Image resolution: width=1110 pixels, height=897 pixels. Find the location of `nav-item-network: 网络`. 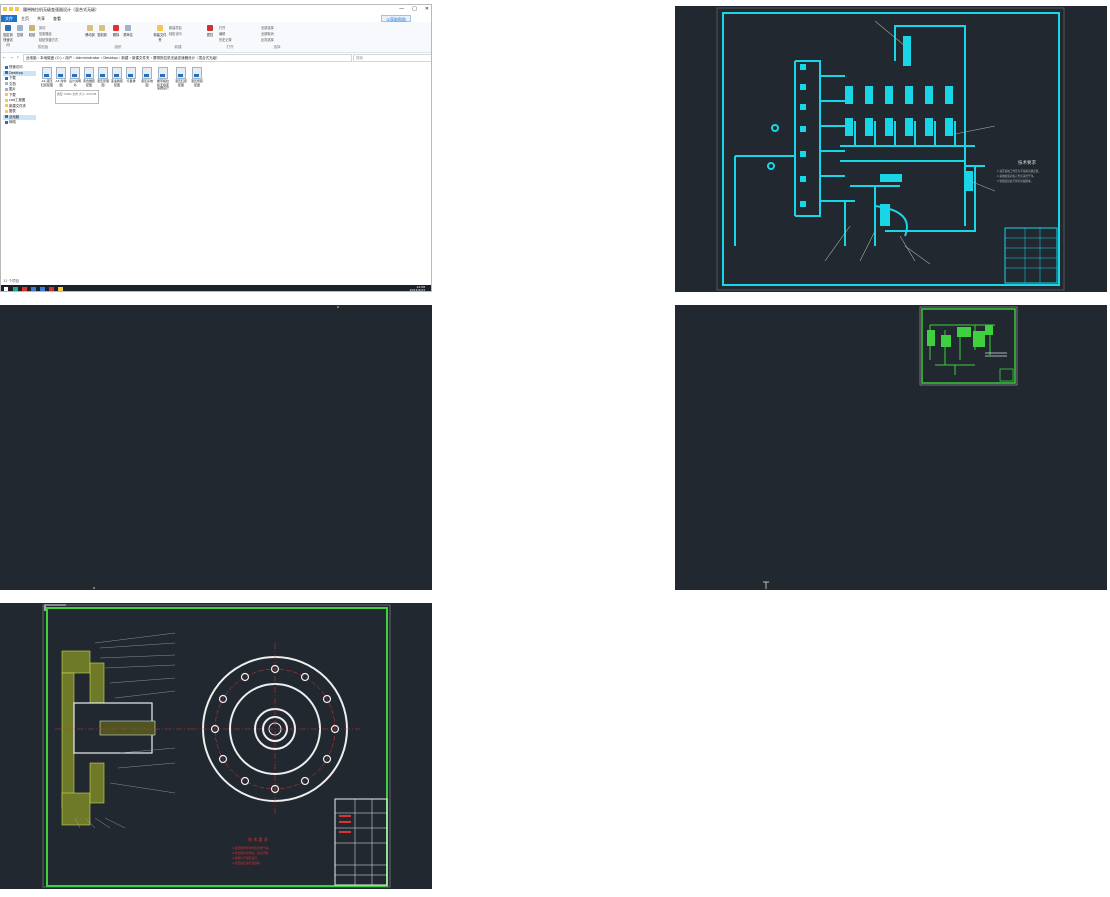

nav-item-network: 网络 is located at coordinates (19, 123).